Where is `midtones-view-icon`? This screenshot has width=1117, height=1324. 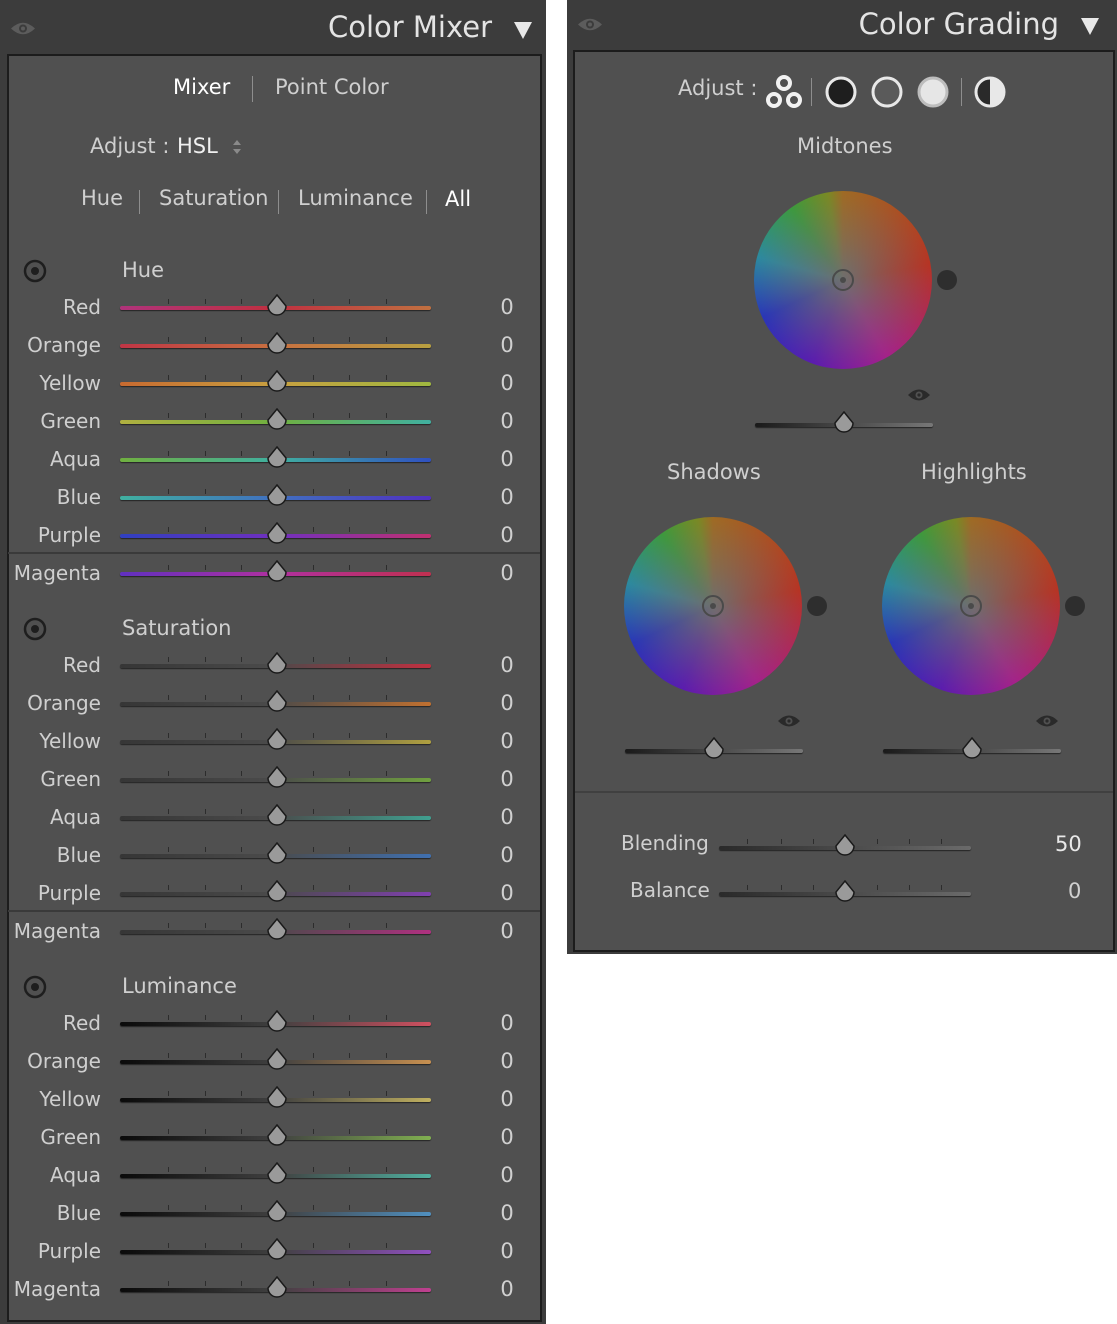
midtones-view-icon is located at coordinates (887, 92).